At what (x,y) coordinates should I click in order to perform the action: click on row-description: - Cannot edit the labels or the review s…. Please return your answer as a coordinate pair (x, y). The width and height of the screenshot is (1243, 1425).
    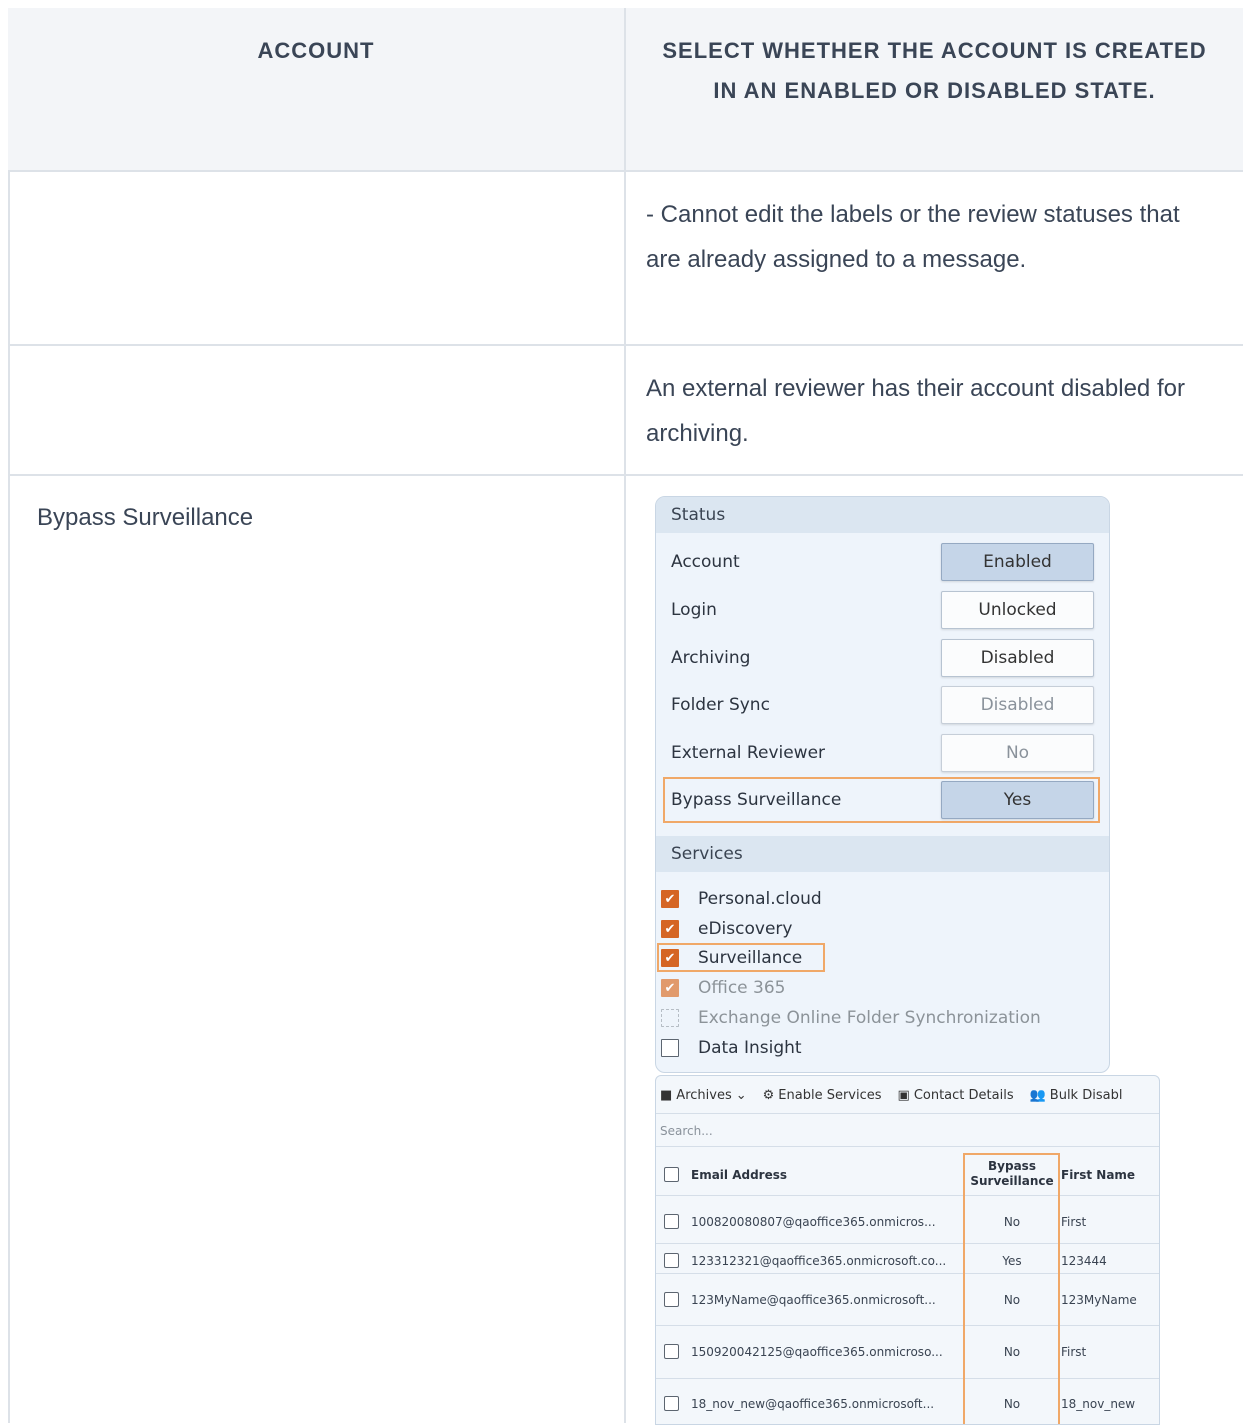
    Looking at the image, I should click on (913, 237).